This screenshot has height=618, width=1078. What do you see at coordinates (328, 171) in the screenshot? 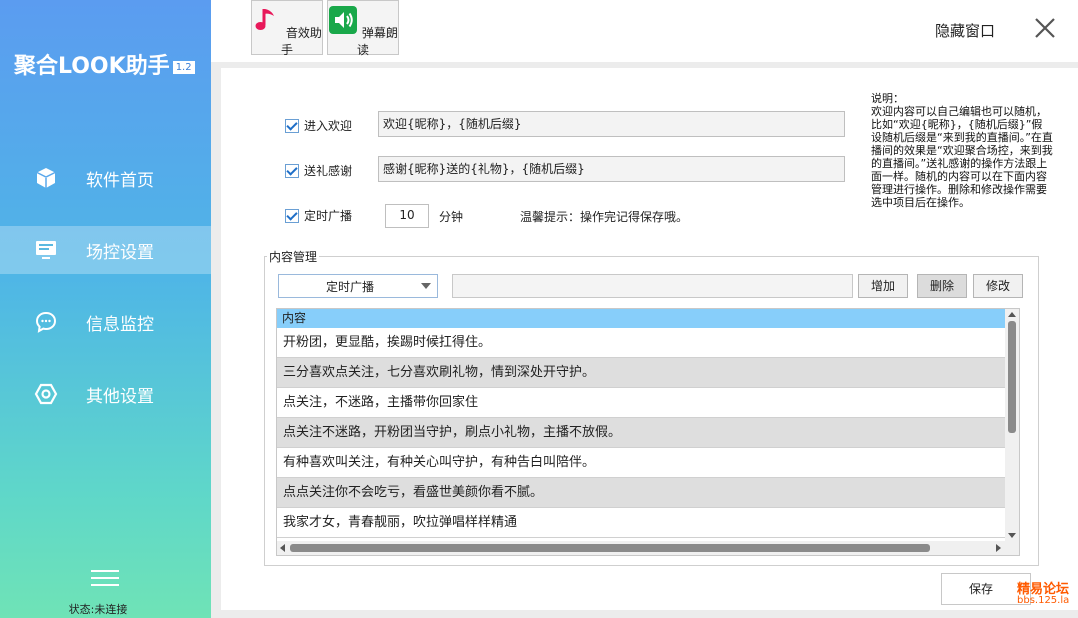
I see `gift-thanks-label: 送礼感谢` at bounding box center [328, 171].